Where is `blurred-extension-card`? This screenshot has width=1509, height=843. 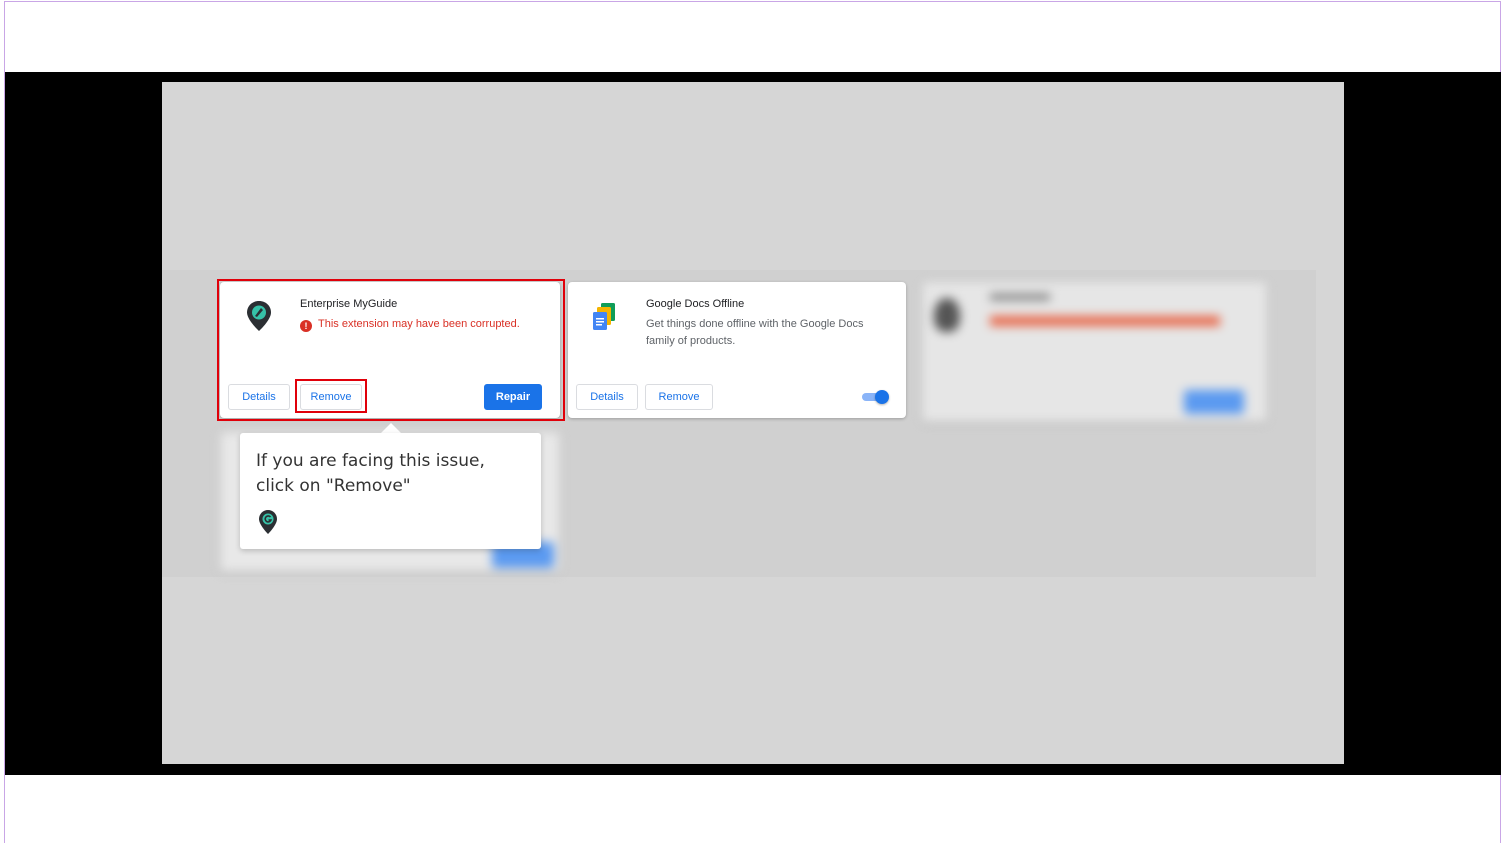
blurred-extension-card is located at coordinates (1094, 352).